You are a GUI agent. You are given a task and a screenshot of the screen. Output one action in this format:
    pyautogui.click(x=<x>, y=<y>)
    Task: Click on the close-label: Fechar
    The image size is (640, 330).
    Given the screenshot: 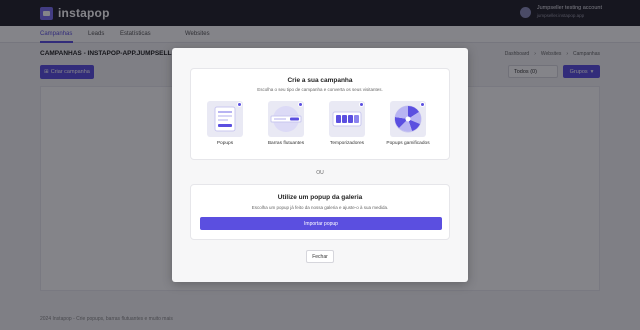 What is the action you would take?
    pyautogui.click(x=320, y=256)
    